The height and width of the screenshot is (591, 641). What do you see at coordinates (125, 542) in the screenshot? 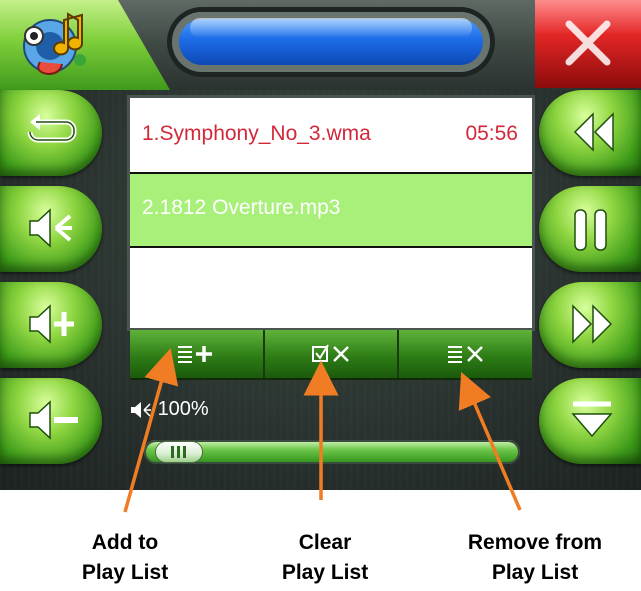
I see `add-callout-line1: Add to` at bounding box center [125, 542].